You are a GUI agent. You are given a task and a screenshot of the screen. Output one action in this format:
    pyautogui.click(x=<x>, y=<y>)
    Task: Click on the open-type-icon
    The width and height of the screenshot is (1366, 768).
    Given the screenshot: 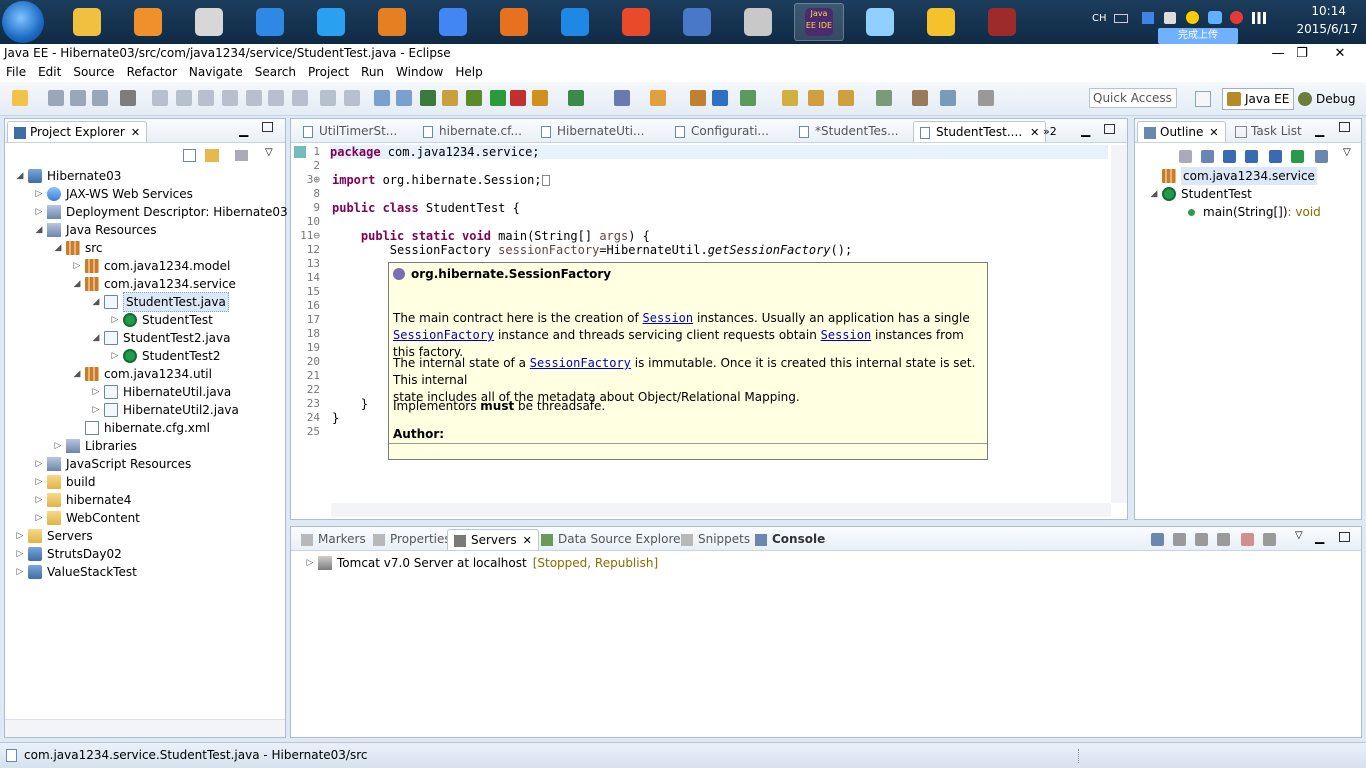 What is the action you would take?
    pyautogui.click(x=622, y=98)
    